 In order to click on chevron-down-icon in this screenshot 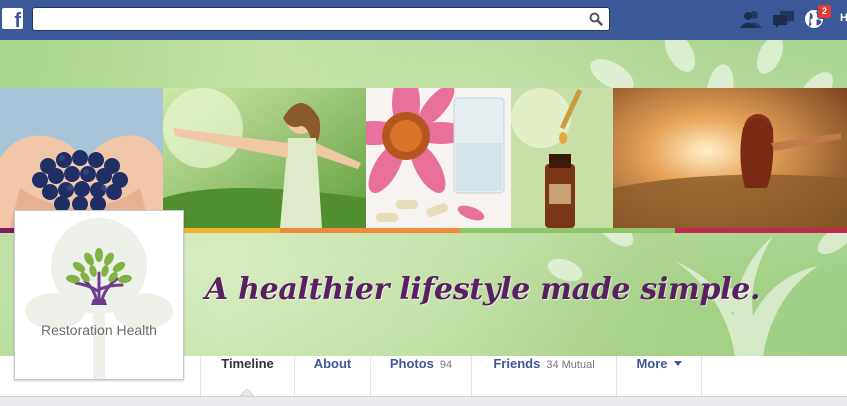, I will do `click(677, 363)`.